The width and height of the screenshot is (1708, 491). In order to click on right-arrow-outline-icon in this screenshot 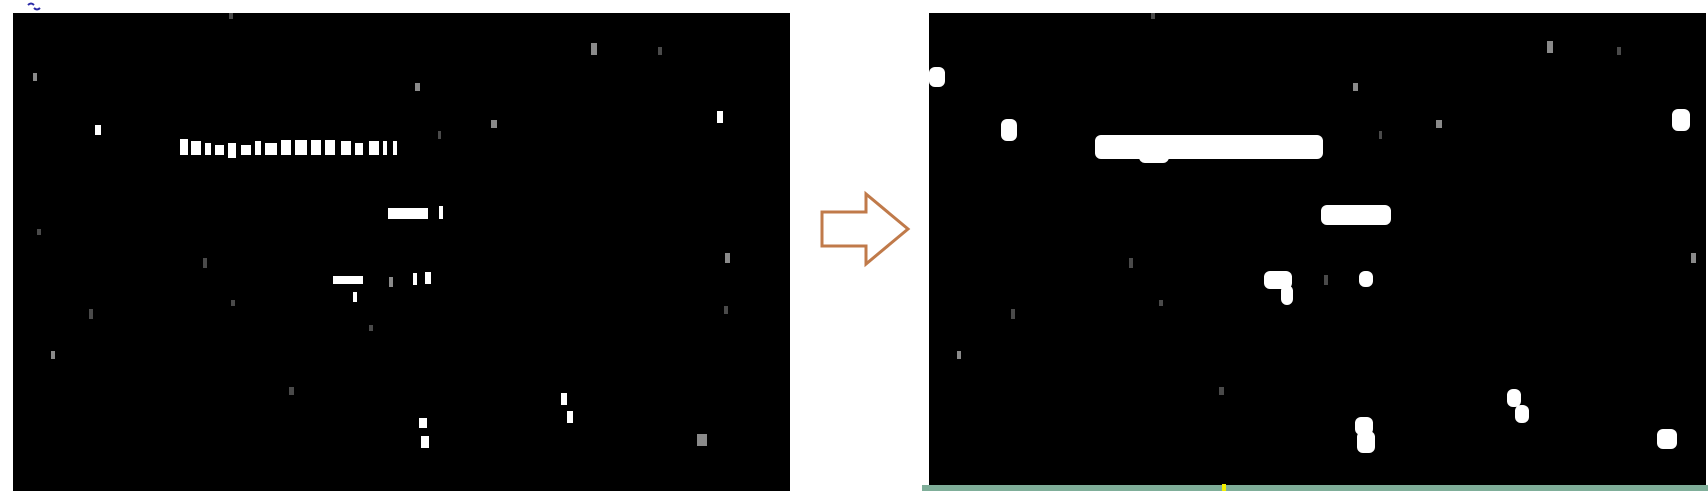, I will do `click(865, 229)`.